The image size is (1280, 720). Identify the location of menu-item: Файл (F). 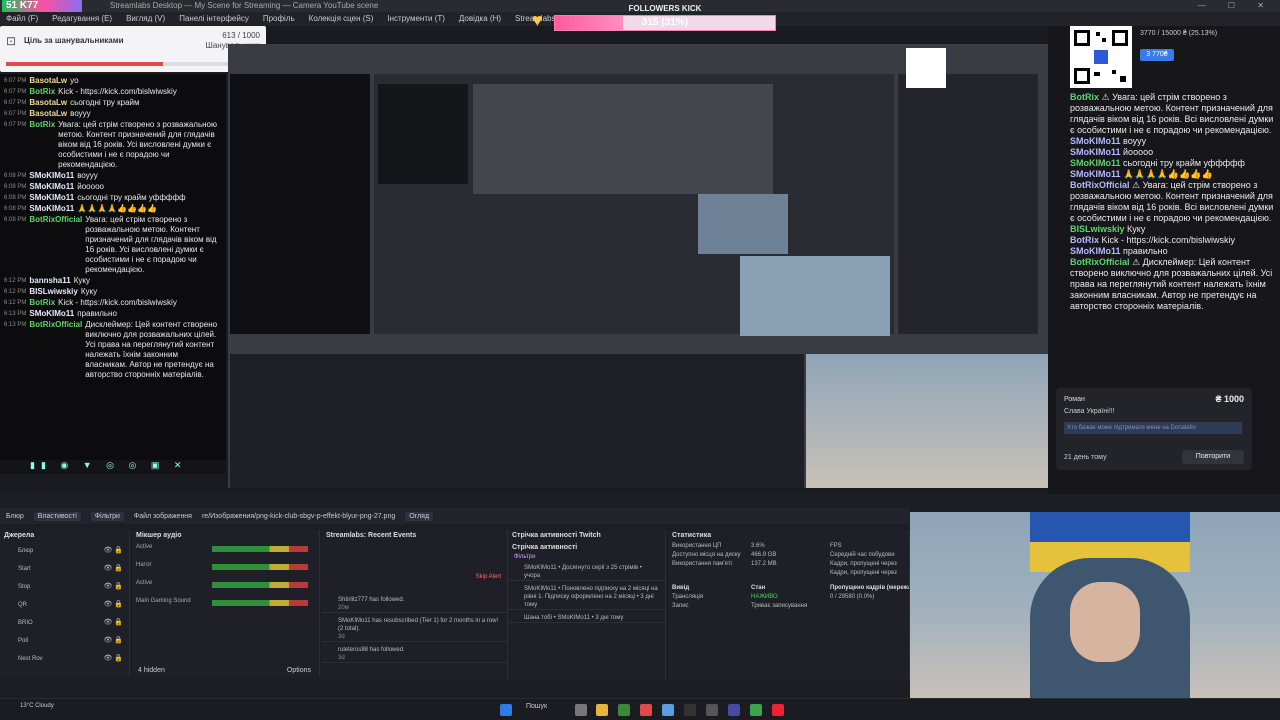
(22, 19).